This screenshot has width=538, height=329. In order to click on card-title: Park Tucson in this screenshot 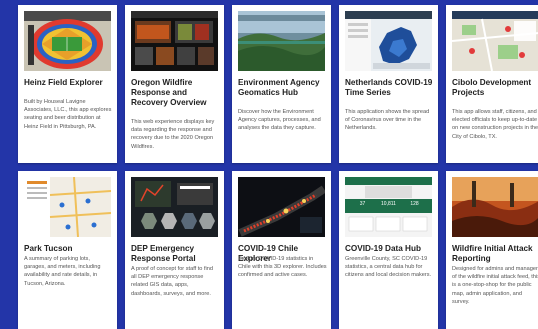, I will do `click(68, 249)`.